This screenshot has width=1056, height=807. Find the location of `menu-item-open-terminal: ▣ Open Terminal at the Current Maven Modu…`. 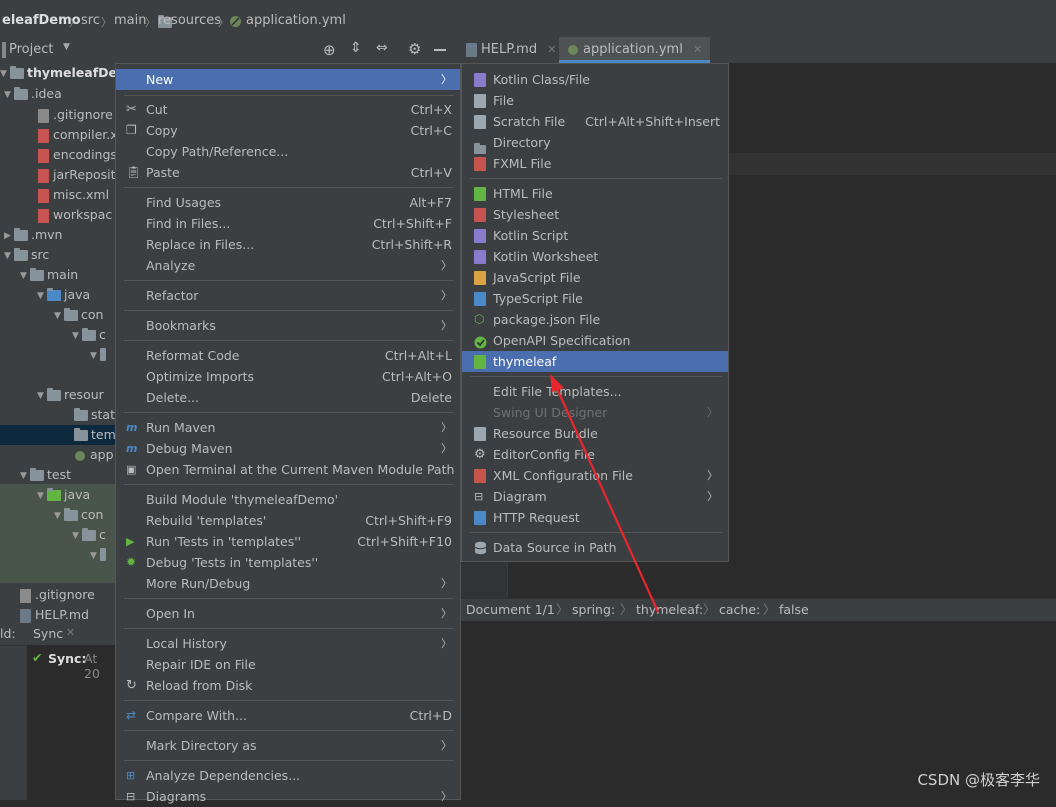

menu-item-open-terminal: ▣ Open Terminal at the Current Maven Modu… is located at coordinates (288, 469).